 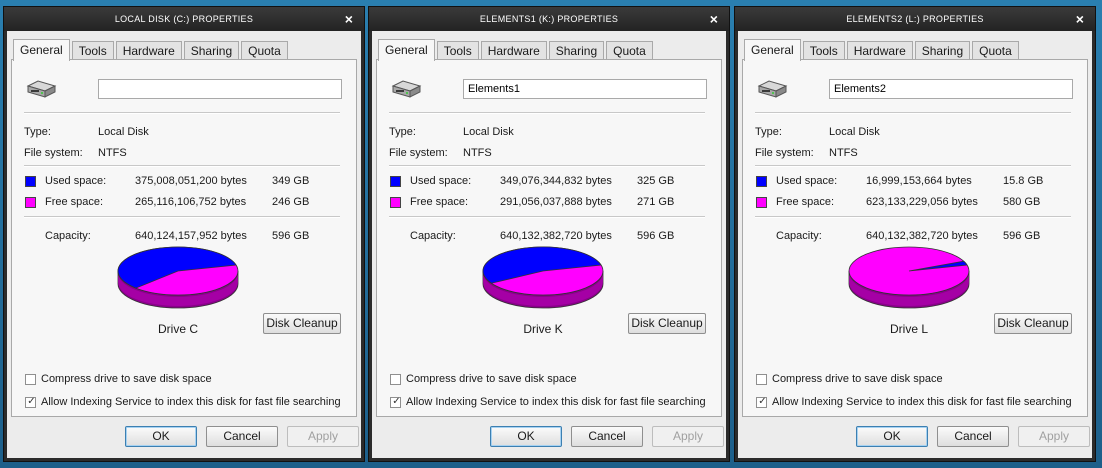 What do you see at coordinates (178, 277) in the screenshot?
I see `disk-usage-pie-chart` at bounding box center [178, 277].